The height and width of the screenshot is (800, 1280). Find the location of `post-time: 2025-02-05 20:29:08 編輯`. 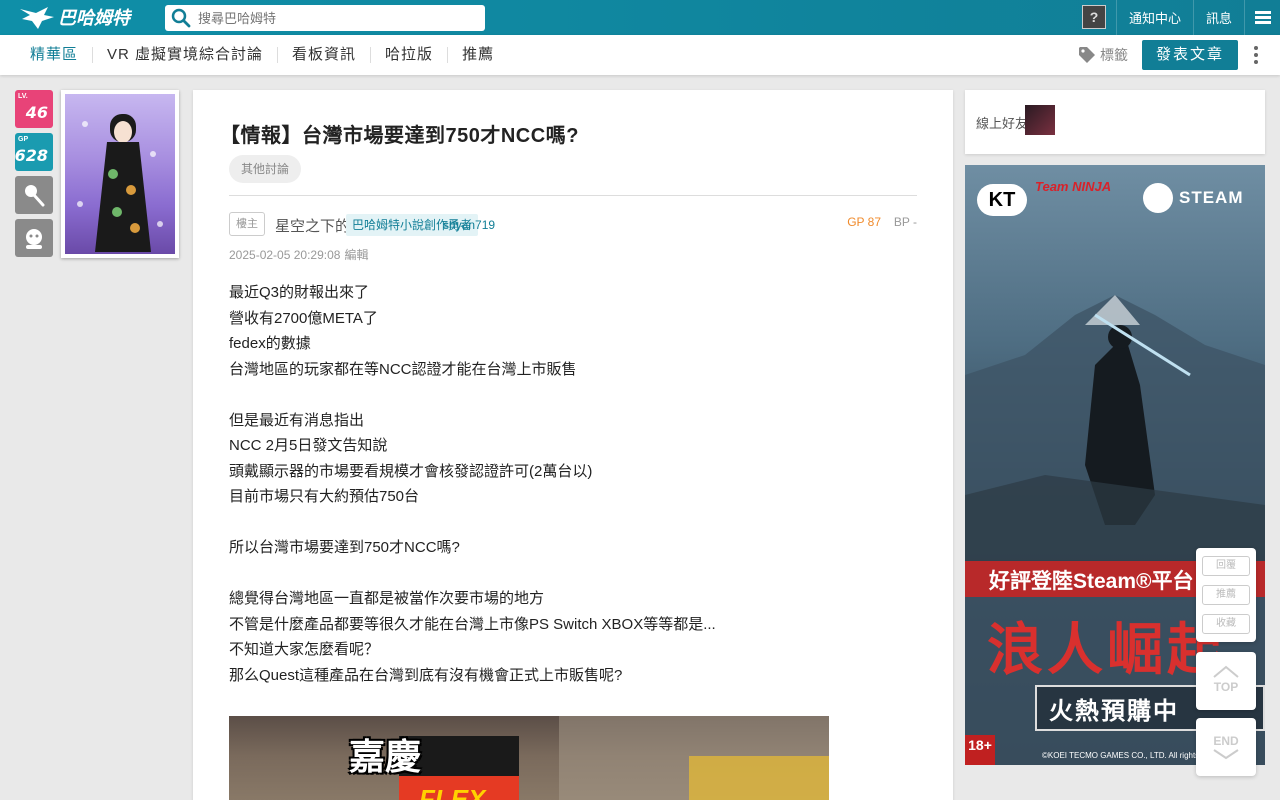

post-time: 2025-02-05 20:29:08 編輯 is located at coordinates (298, 254).